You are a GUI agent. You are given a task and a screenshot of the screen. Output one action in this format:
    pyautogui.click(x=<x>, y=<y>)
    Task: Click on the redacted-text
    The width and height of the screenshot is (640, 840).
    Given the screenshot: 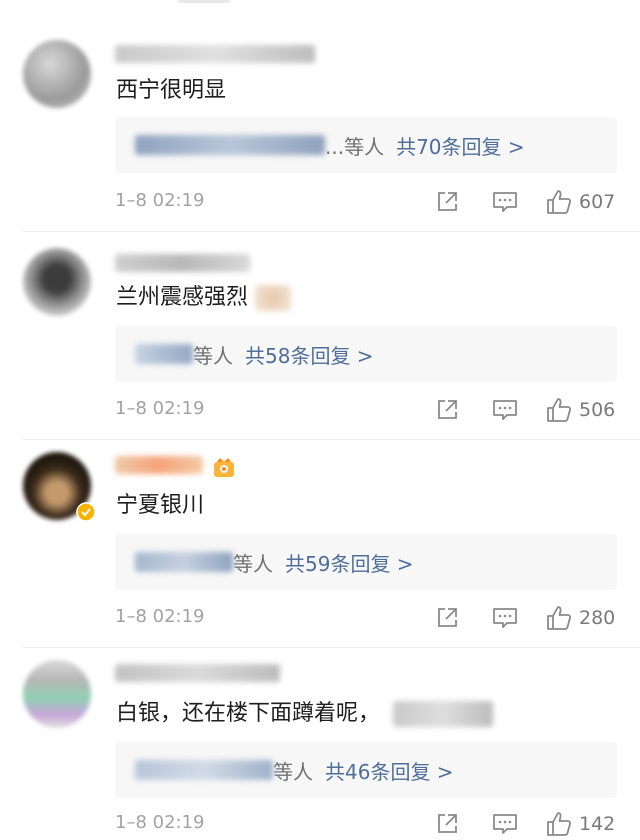 What is the action you would take?
    pyautogui.click(x=443, y=714)
    